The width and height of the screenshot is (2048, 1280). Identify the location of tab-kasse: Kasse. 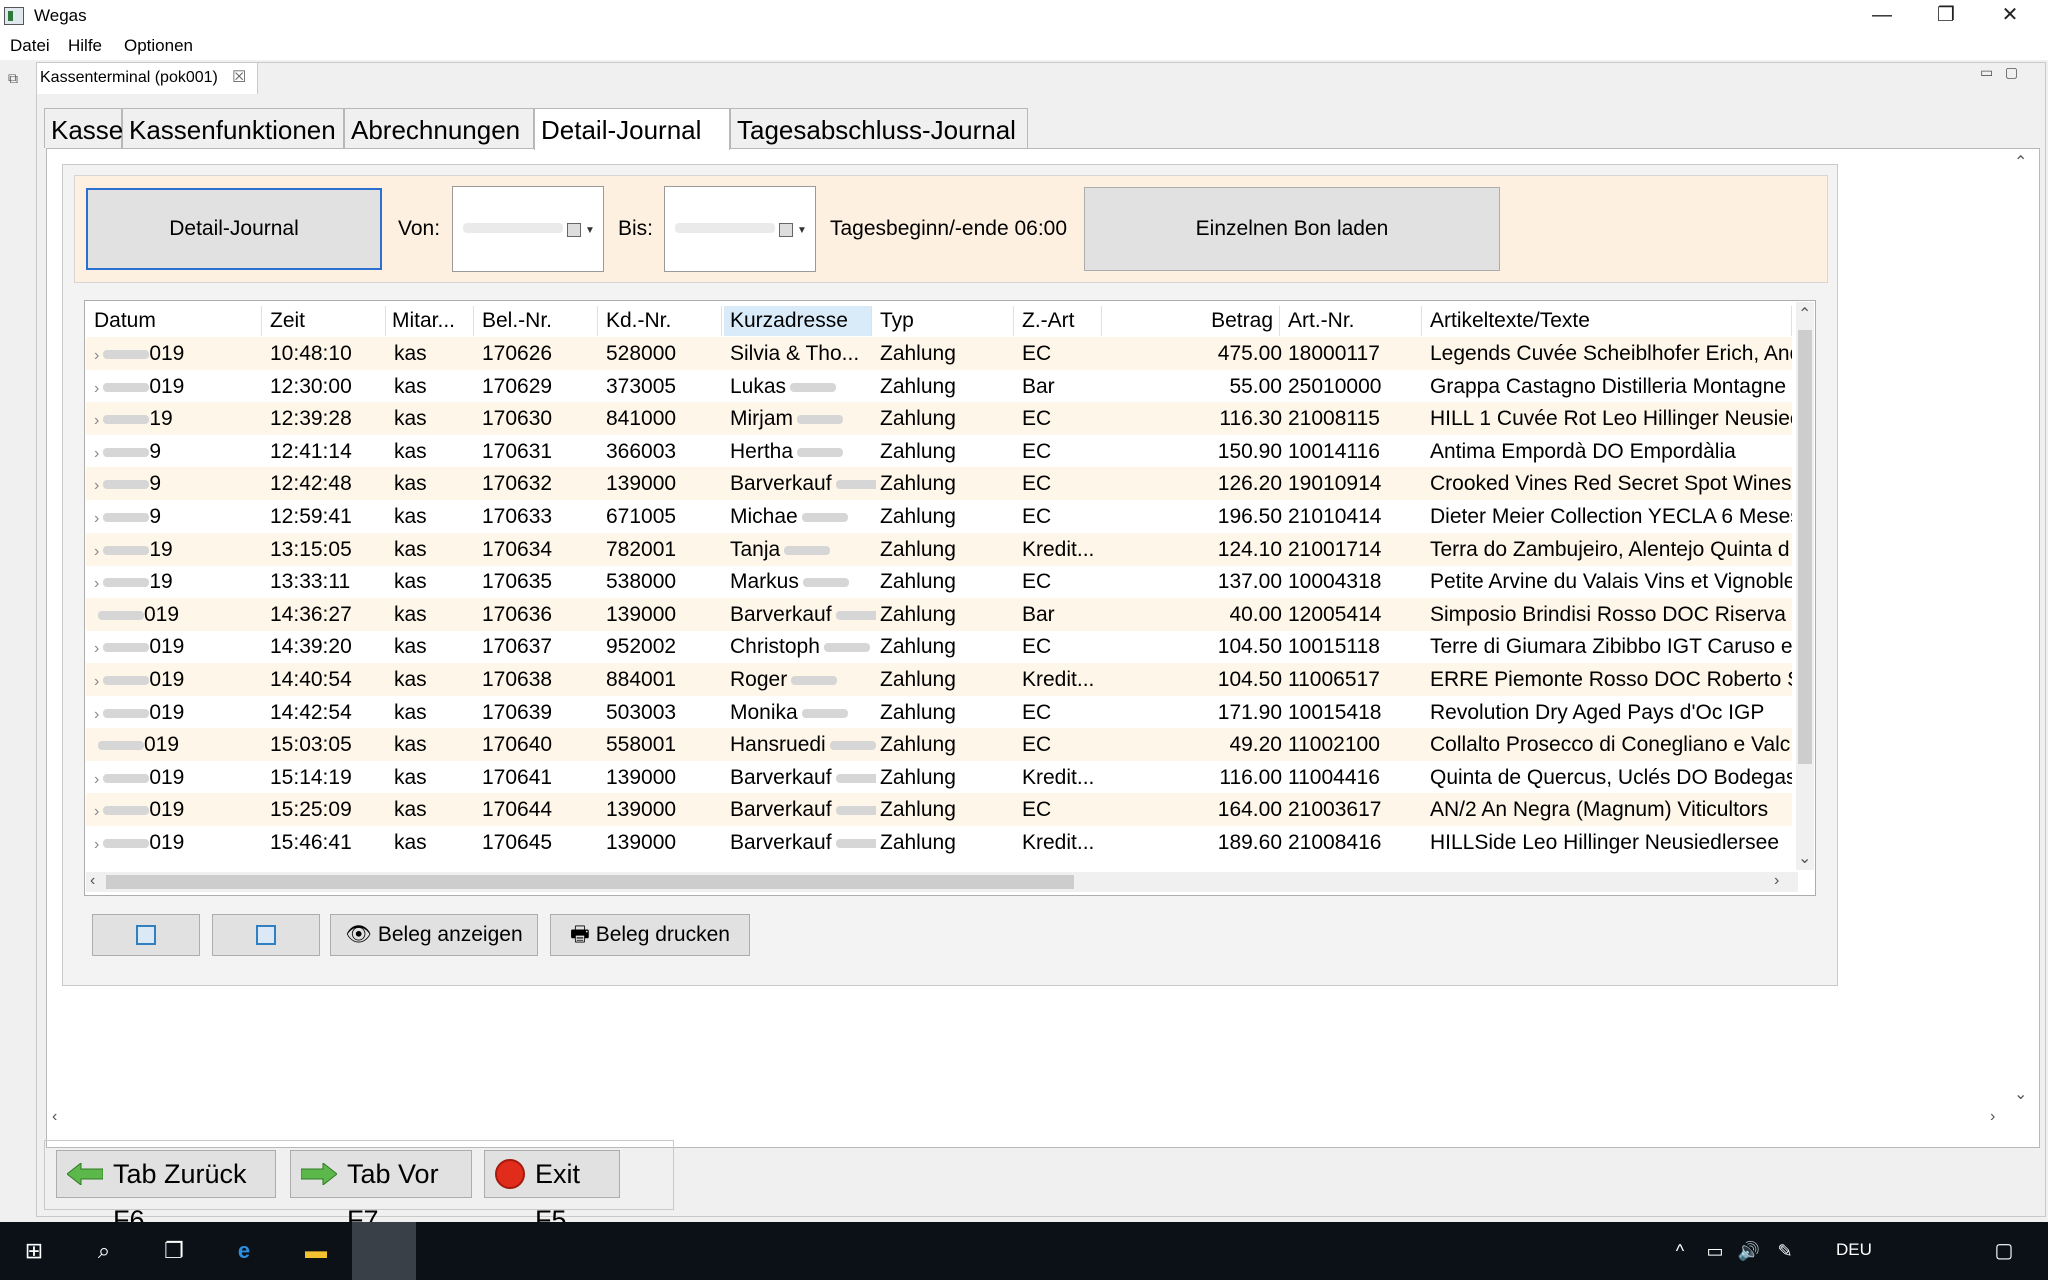
(83, 128).